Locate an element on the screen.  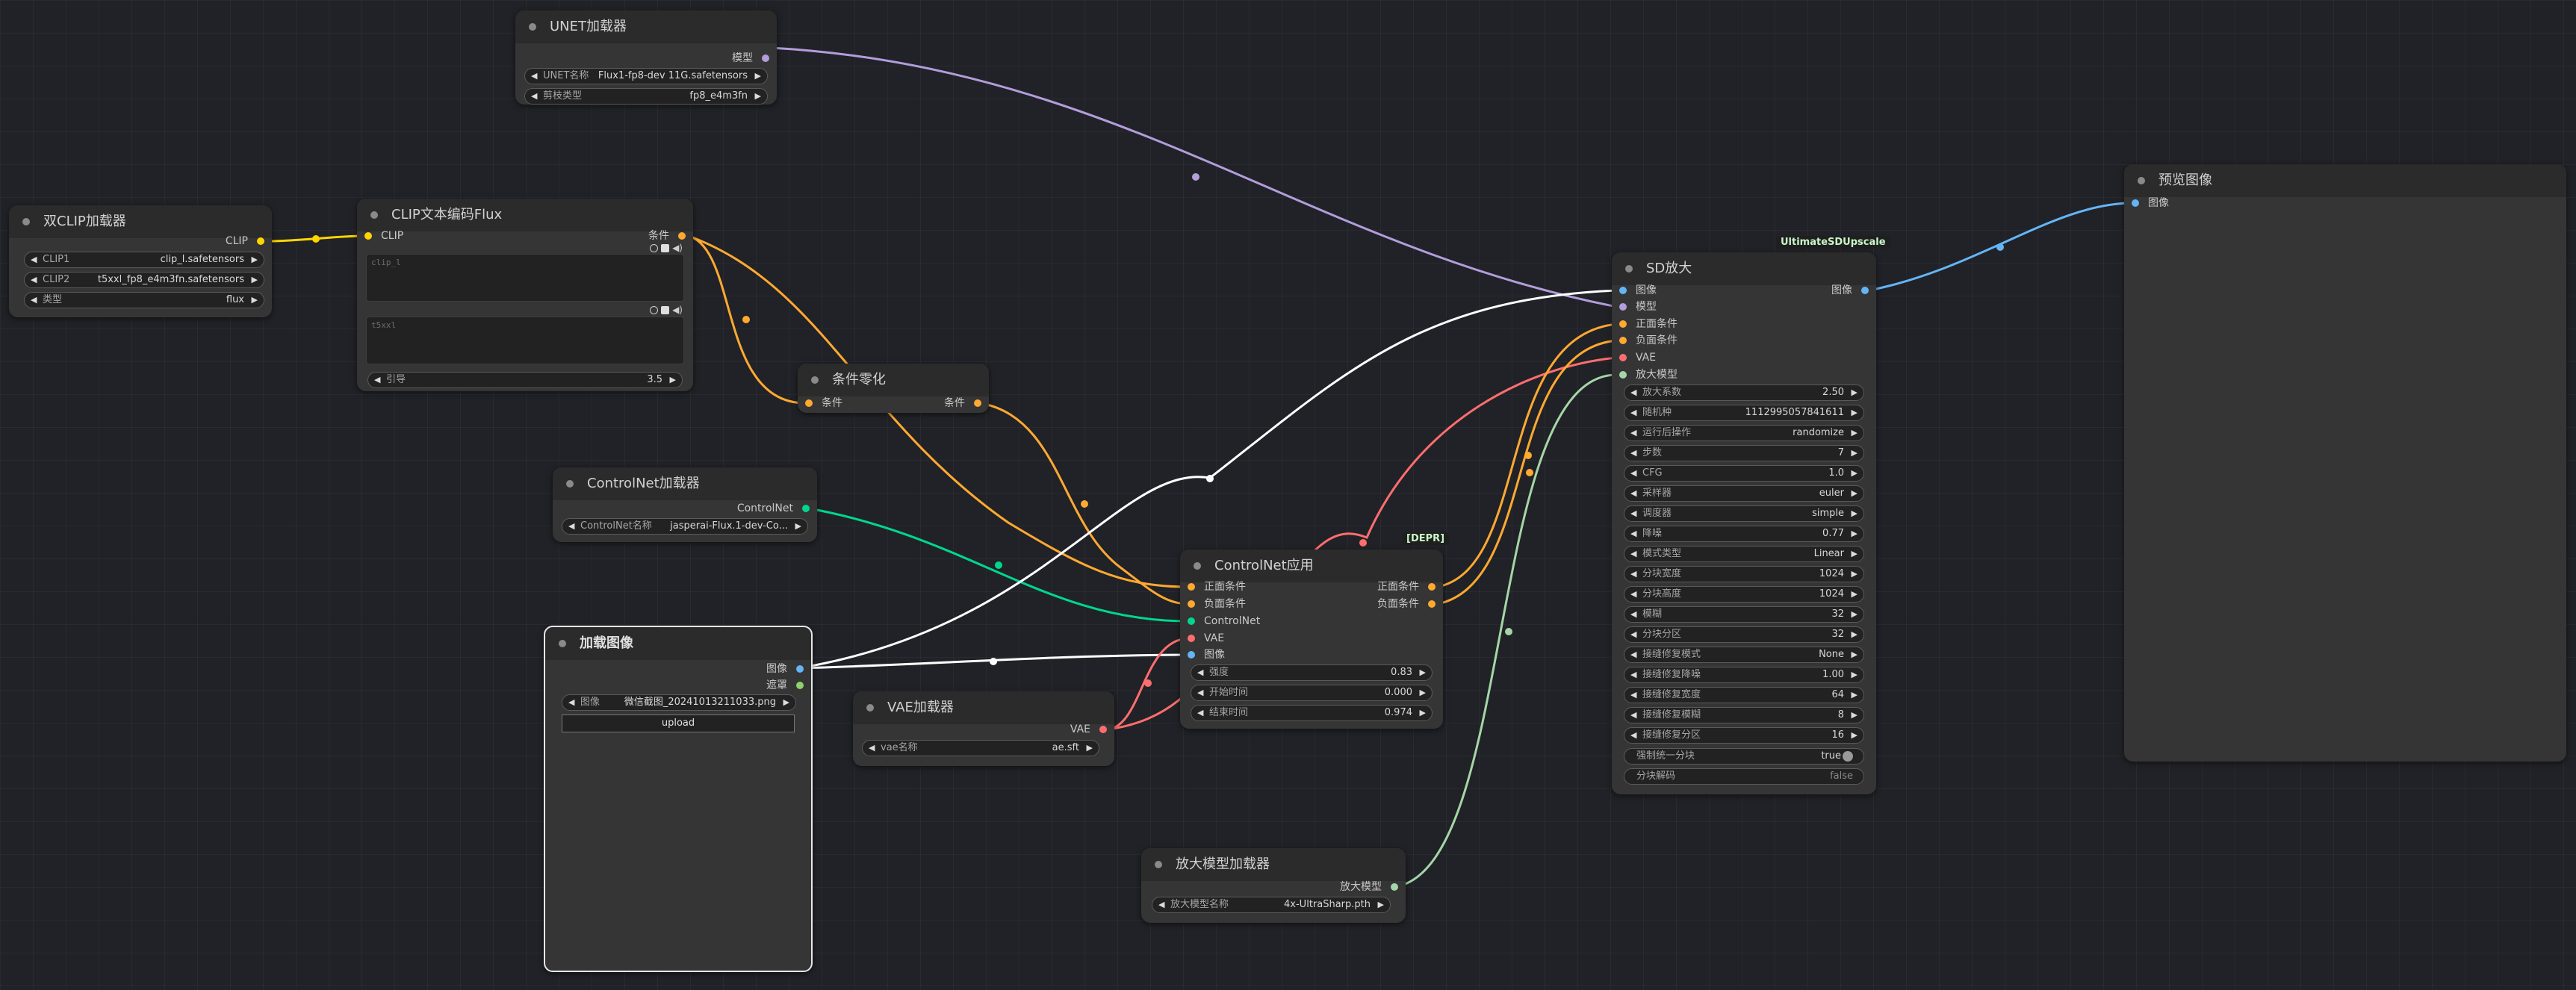
toggle-knob-icon is located at coordinates (1848, 756).